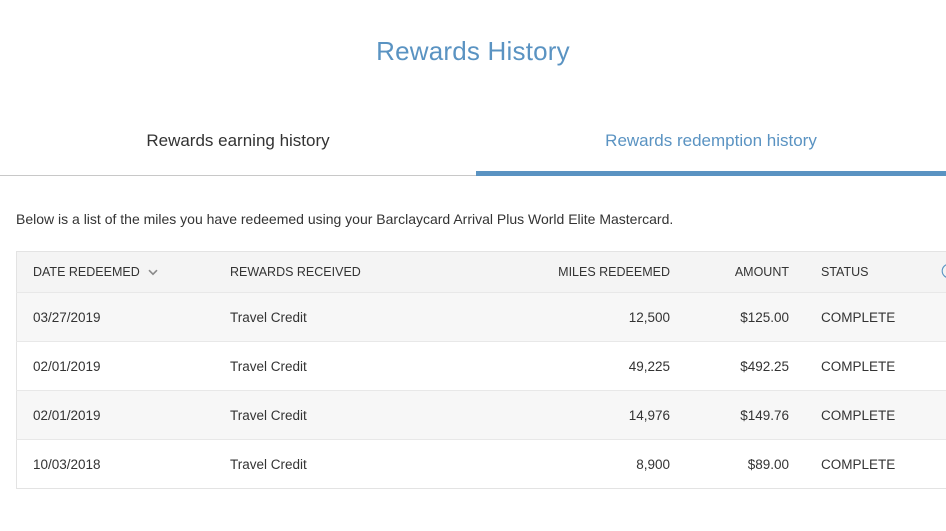 The height and width of the screenshot is (531, 946). What do you see at coordinates (729, 366) in the screenshot?
I see `cell-amount: $492.25` at bounding box center [729, 366].